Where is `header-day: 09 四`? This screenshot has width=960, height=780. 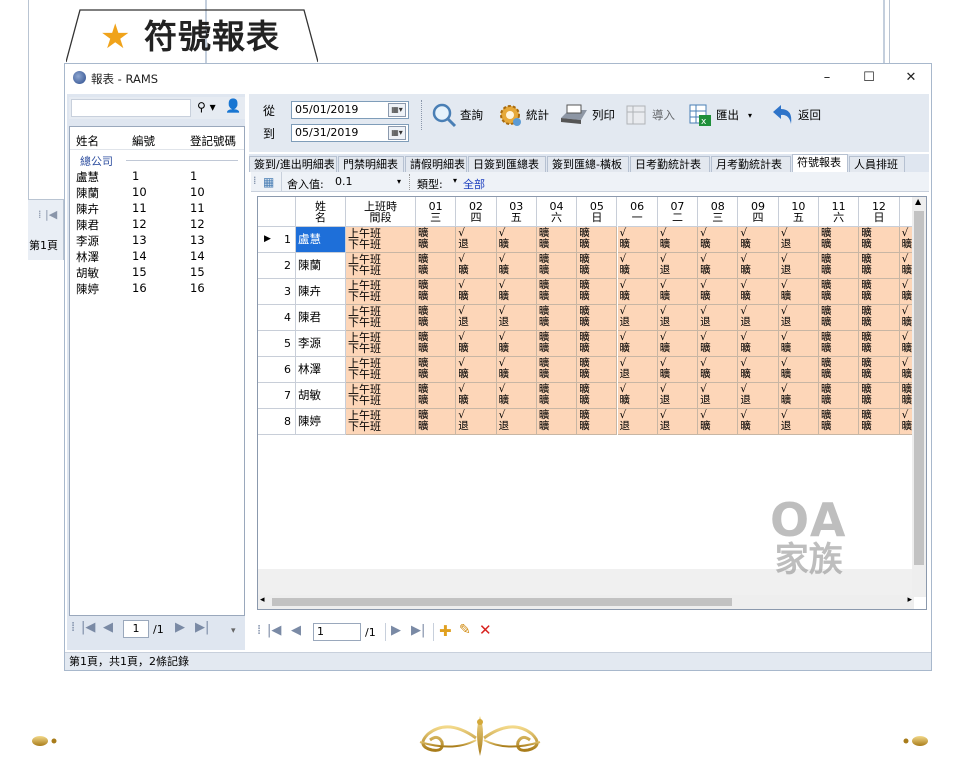 header-day: 09 四 is located at coordinates (758, 212).